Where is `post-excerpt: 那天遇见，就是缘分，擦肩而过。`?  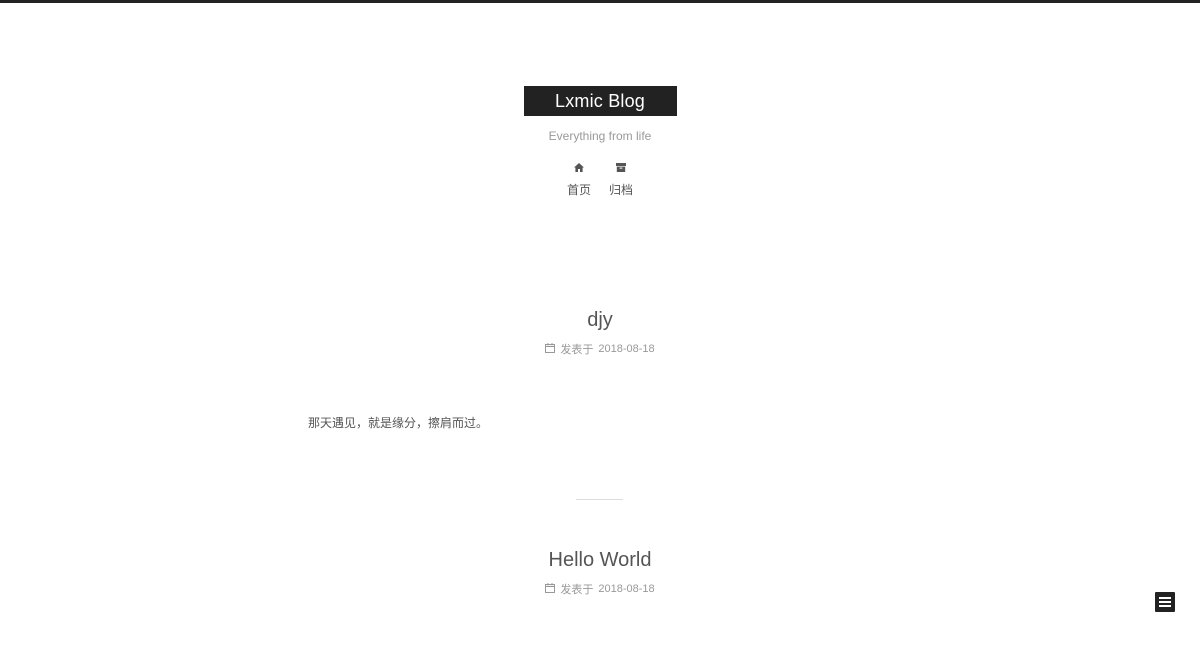
post-excerpt: 那天遇见，就是缘分，擦肩而过。 is located at coordinates (398, 423).